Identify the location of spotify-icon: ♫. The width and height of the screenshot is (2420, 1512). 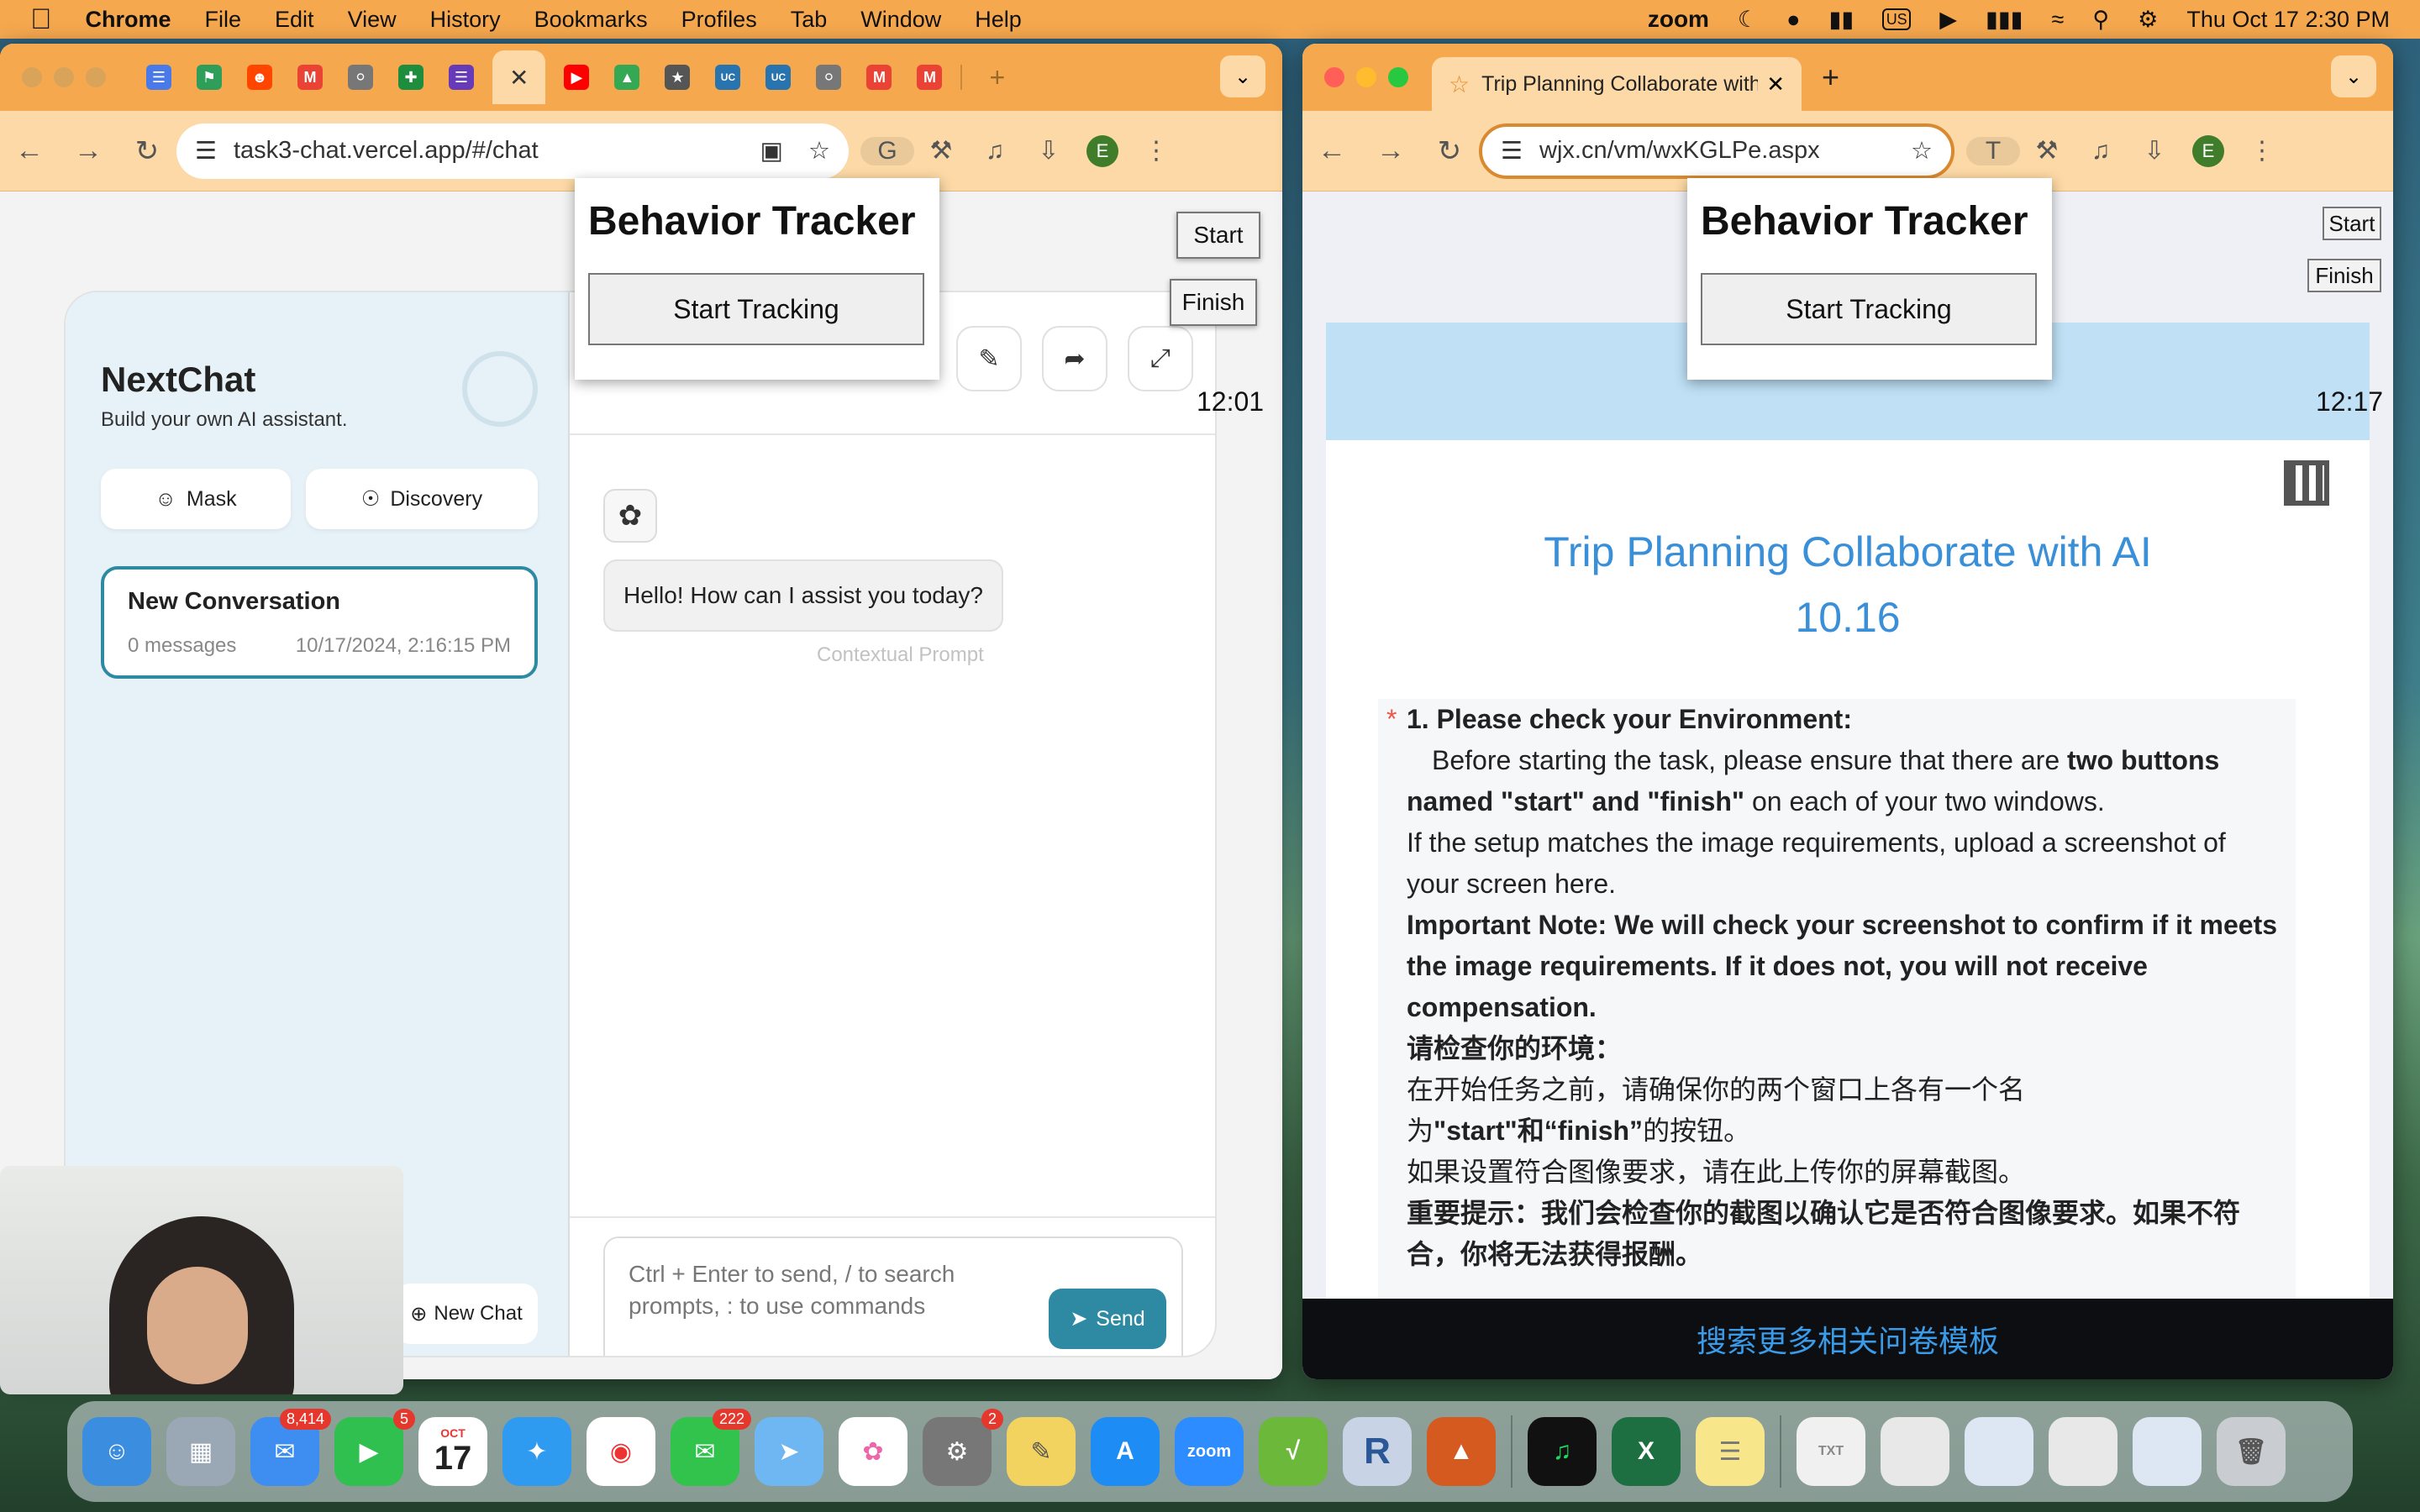
(1562, 1451).